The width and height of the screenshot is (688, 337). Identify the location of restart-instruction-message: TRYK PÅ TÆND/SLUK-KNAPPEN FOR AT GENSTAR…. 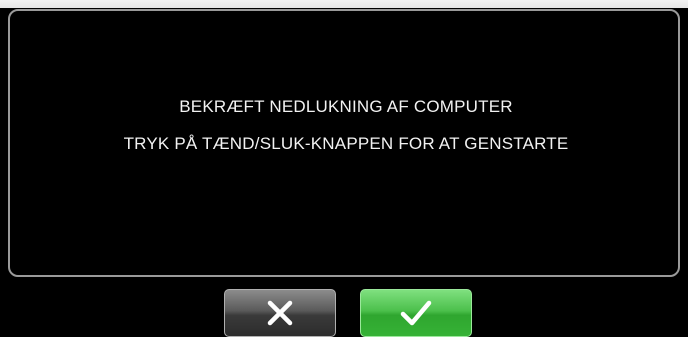
(346, 143).